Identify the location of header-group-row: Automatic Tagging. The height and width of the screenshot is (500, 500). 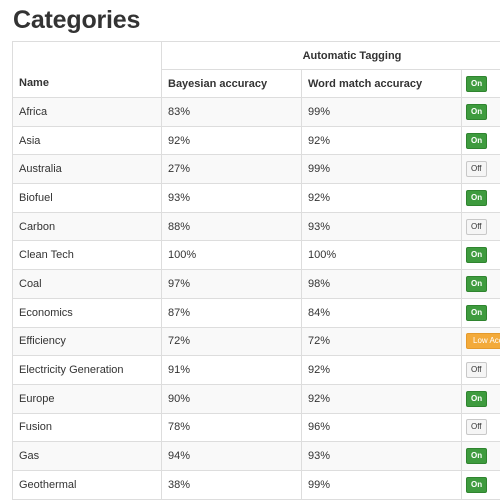
(256, 55).